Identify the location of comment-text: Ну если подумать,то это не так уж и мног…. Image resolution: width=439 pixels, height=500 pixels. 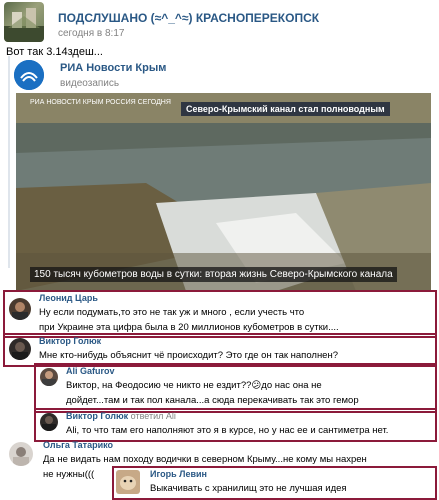
(236, 320).